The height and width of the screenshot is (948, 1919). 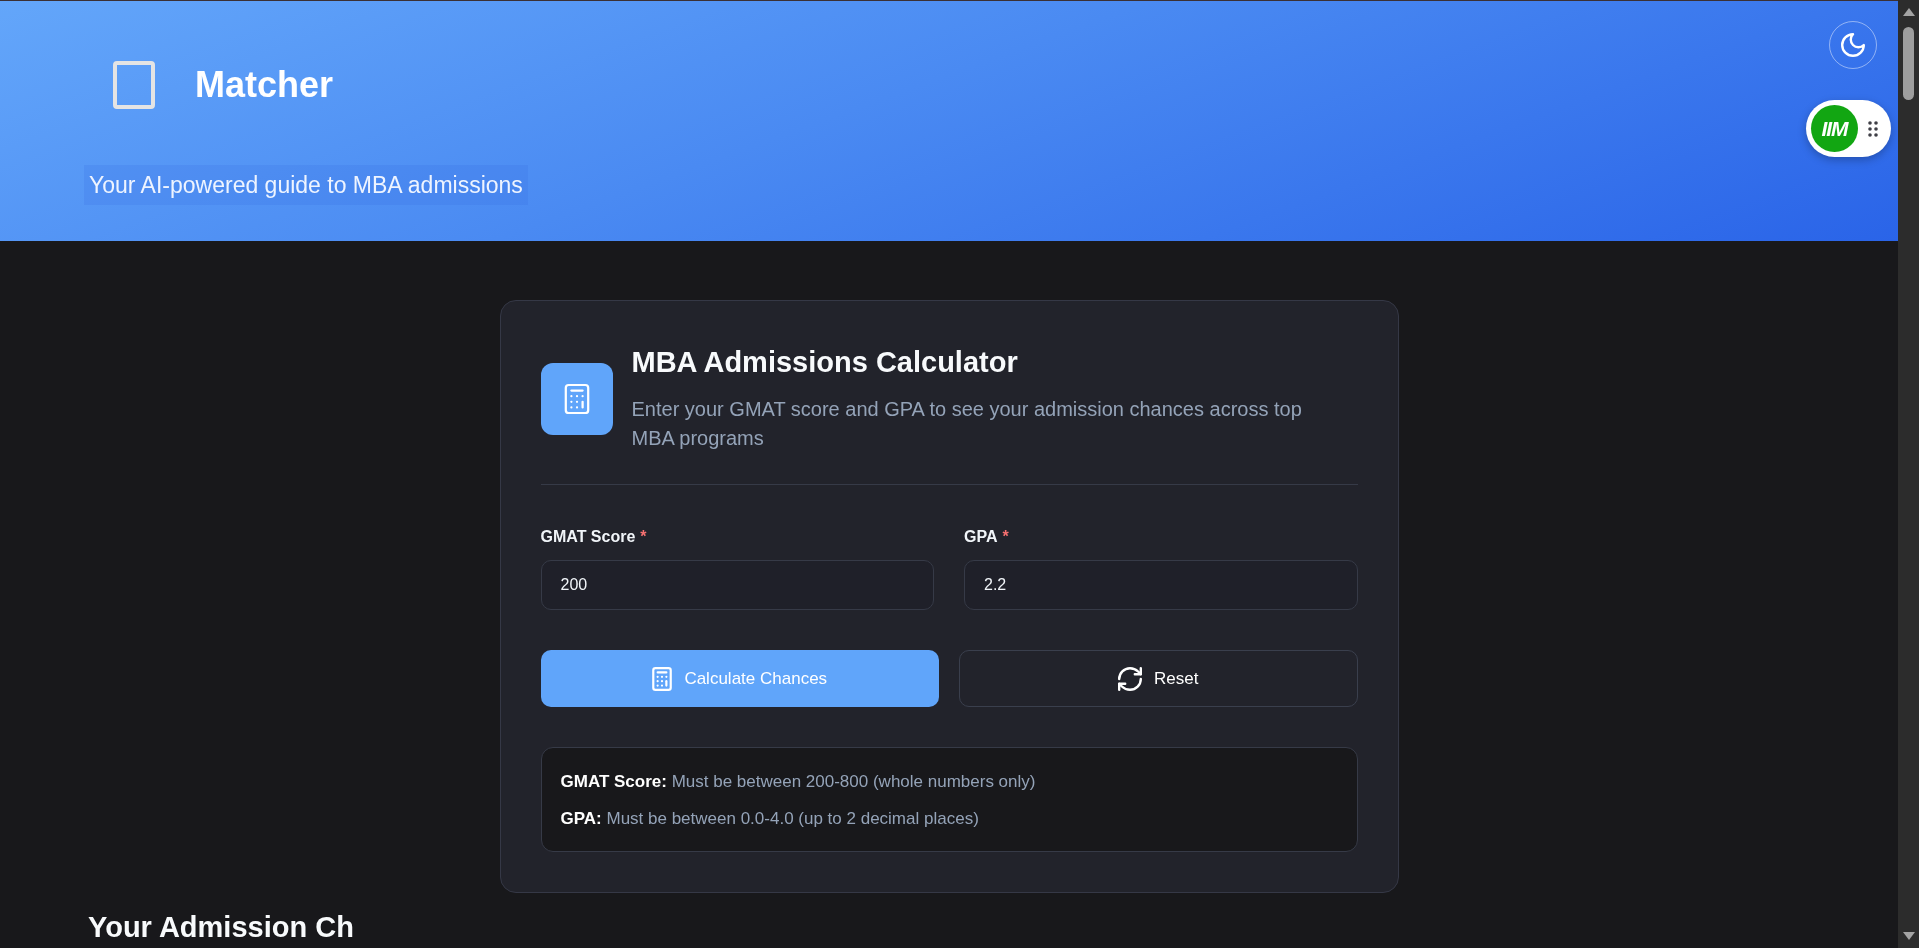 What do you see at coordinates (770, 819) in the screenshot?
I see `validation-hint: GPA: Must be between 0.0-4.0 (up to 2 decimal places)` at bounding box center [770, 819].